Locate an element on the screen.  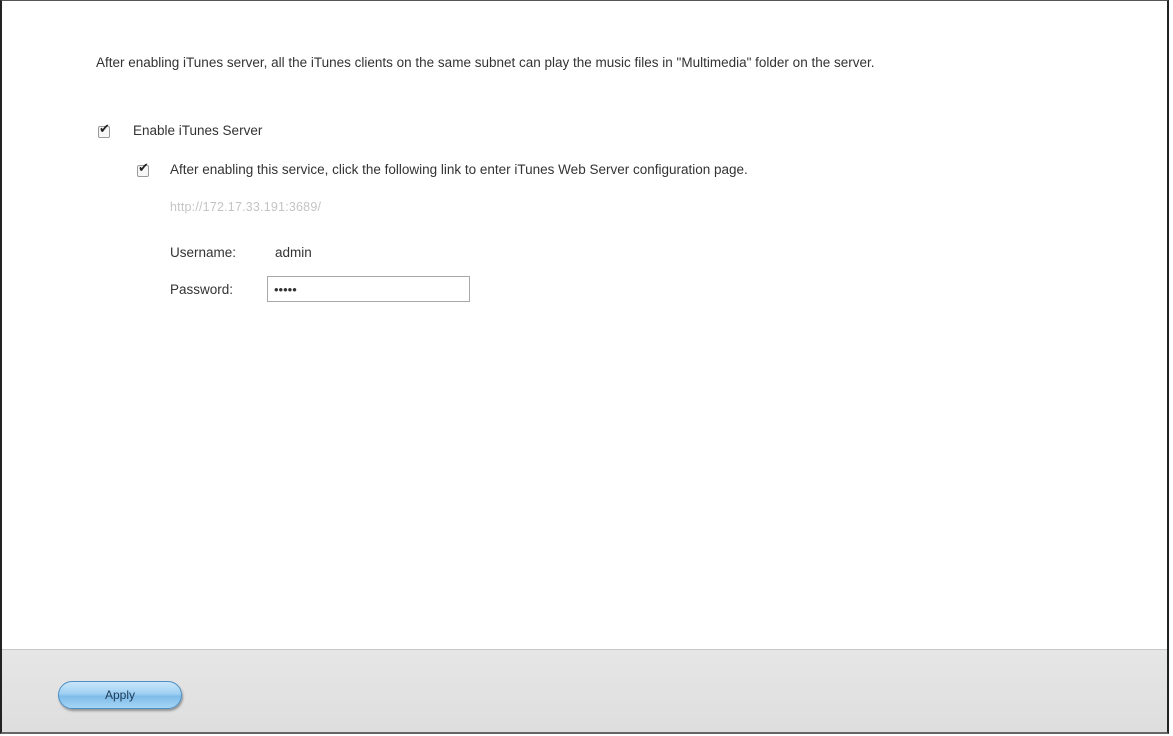
password-label: Password: is located at coordinates (202, 289).